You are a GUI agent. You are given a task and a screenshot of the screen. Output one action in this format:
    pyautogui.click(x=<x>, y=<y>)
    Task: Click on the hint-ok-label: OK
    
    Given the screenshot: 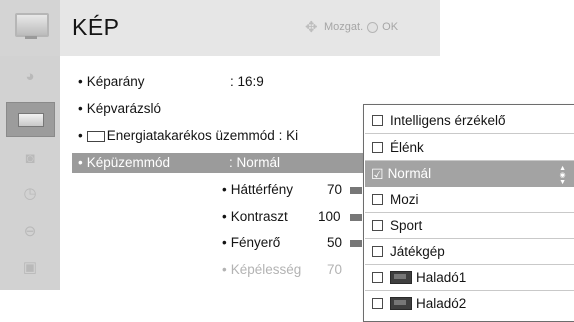 What is the action you would take?
    pyautogui.click(x=390, y=27)
    